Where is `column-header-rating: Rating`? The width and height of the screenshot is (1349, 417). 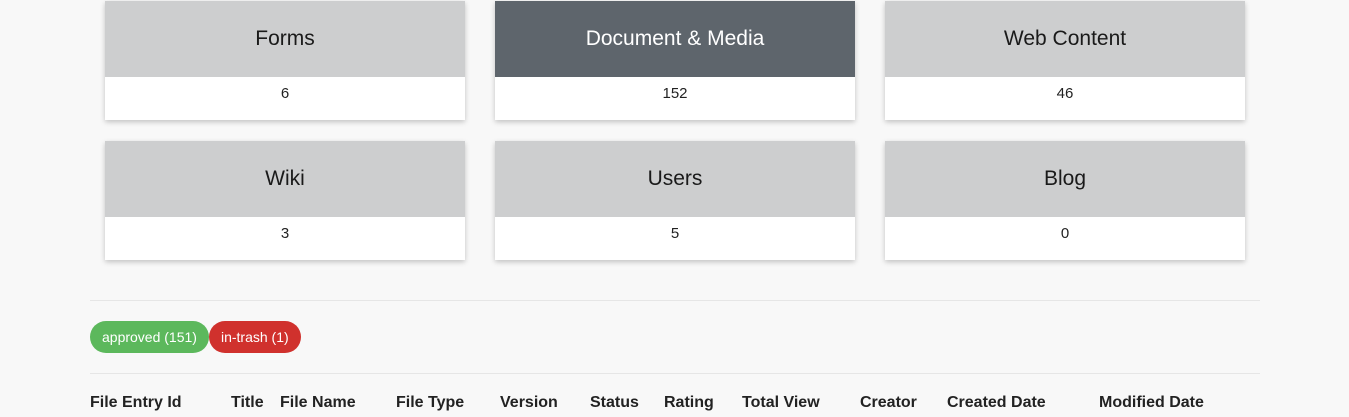
column-header-rating: Rating is located at coordinates (689, 403).